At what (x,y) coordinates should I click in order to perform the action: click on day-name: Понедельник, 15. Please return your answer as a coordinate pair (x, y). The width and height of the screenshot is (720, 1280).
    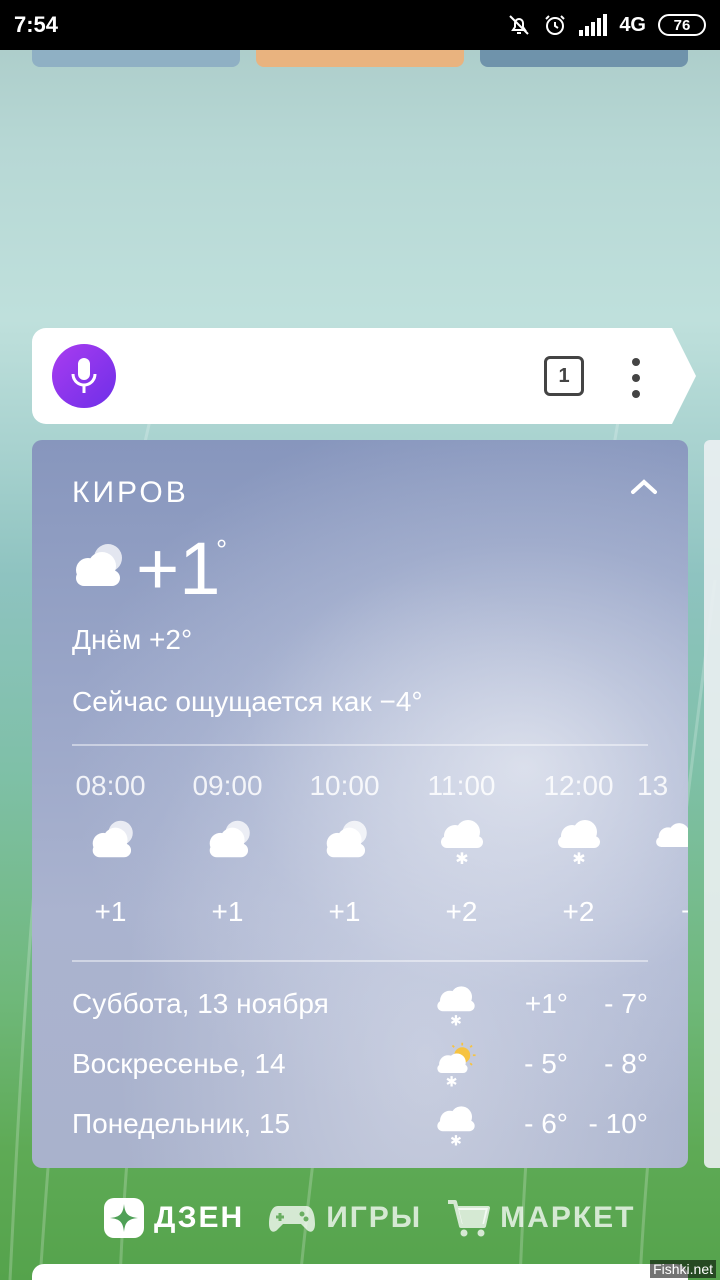
    Looking at the image, I should click on (181, 1123).